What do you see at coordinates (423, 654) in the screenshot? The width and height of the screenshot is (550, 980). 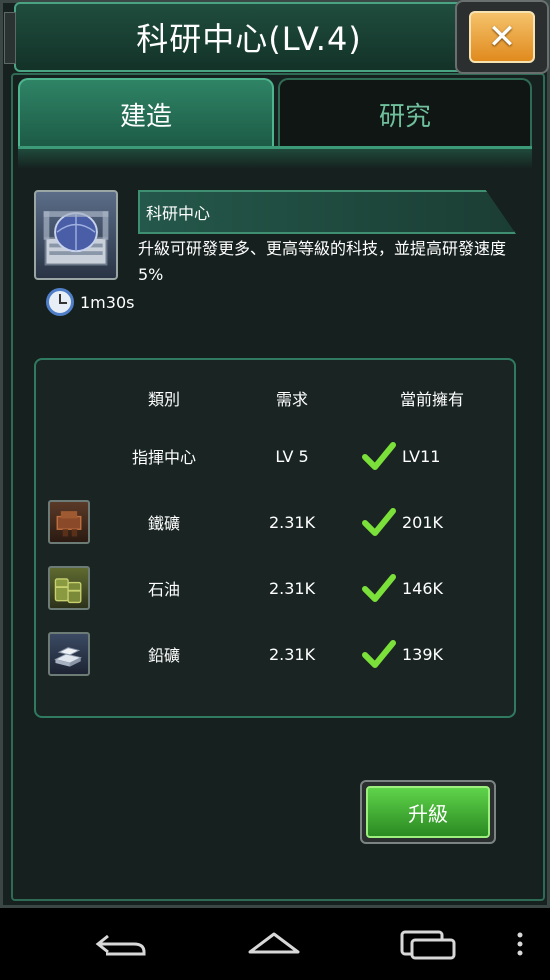 I see `row-owned: 139K` at bounding box center [423, 654].